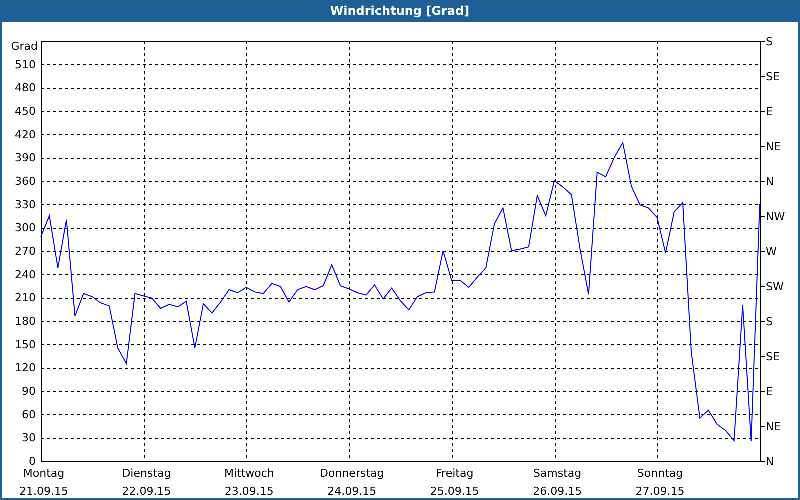 This screenshot has width=800, height=500. Describe the element at coordinates (771, 252) in the screenshot. I see `compass-tick-label: W` at that location.